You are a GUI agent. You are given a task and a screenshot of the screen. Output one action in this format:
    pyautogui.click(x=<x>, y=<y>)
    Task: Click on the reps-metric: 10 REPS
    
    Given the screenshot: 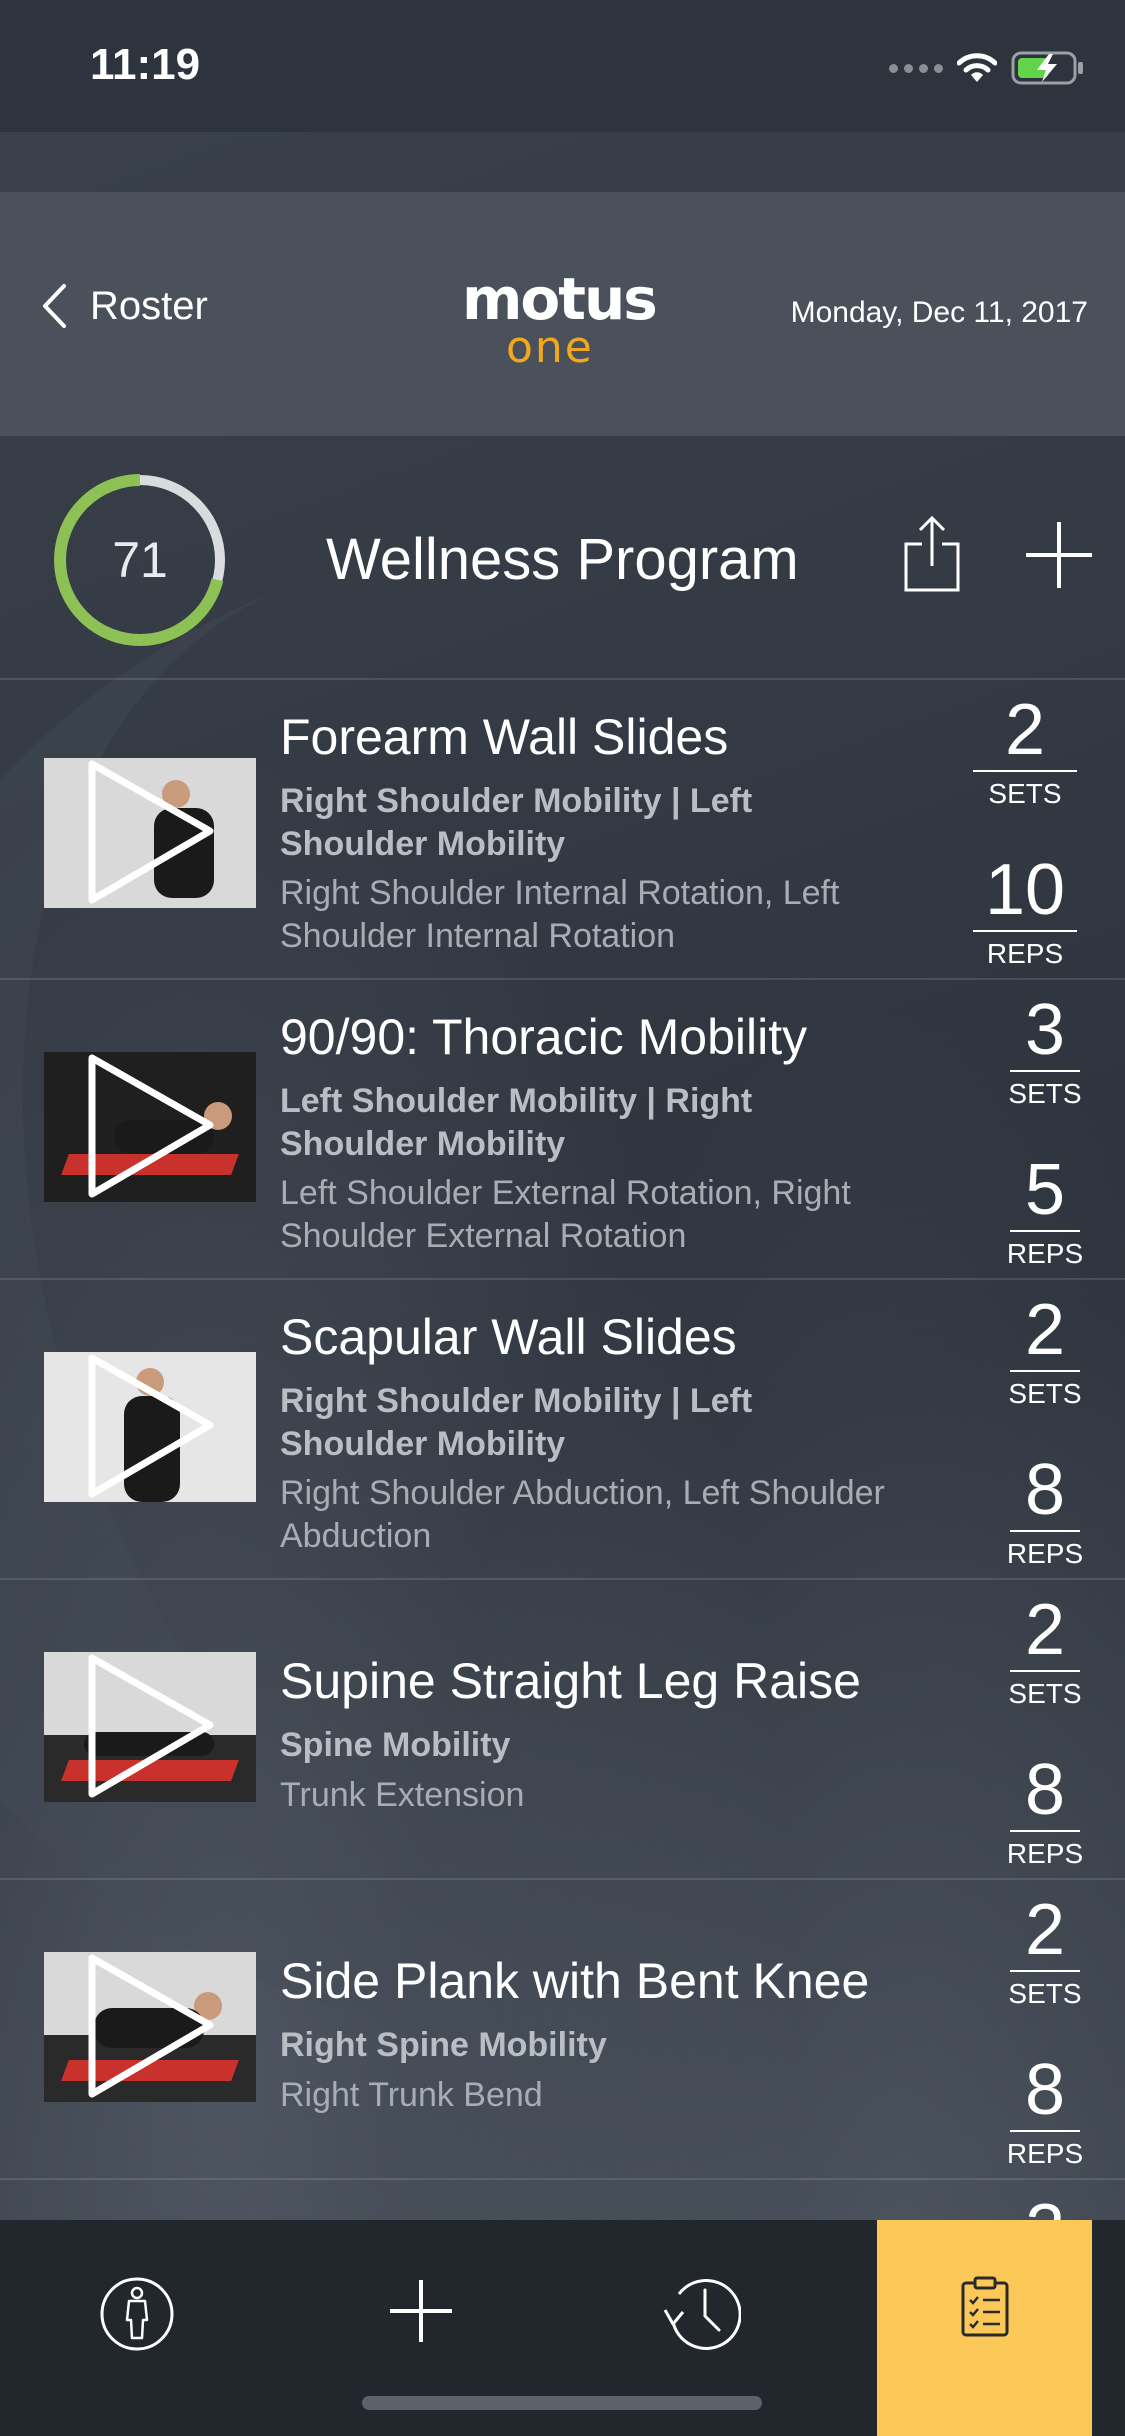 What is the action you would take?
    pyautogui.click(x=1025, y=913)
    